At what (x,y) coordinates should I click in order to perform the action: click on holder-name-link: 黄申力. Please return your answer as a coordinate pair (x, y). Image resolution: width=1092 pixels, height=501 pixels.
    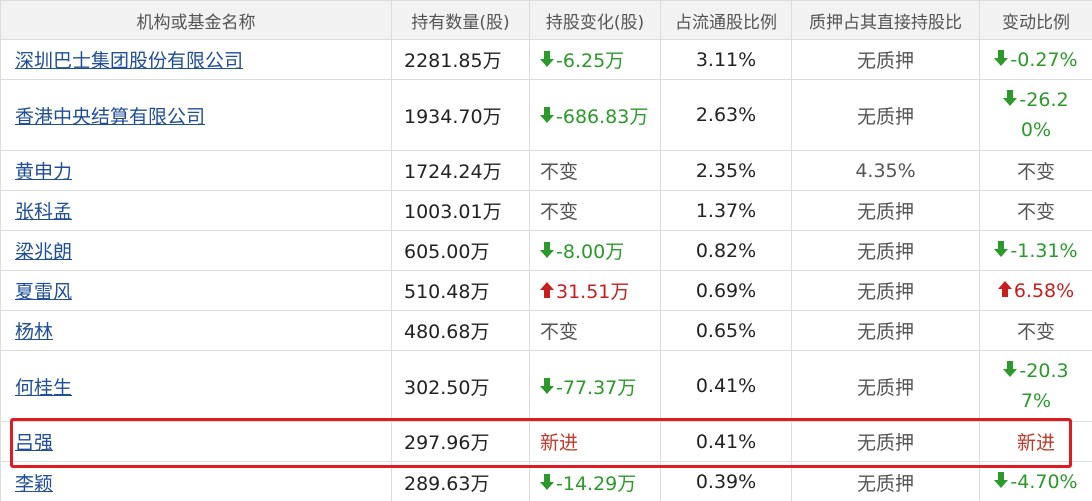
    Looking at the image, I should click on (43, 172).